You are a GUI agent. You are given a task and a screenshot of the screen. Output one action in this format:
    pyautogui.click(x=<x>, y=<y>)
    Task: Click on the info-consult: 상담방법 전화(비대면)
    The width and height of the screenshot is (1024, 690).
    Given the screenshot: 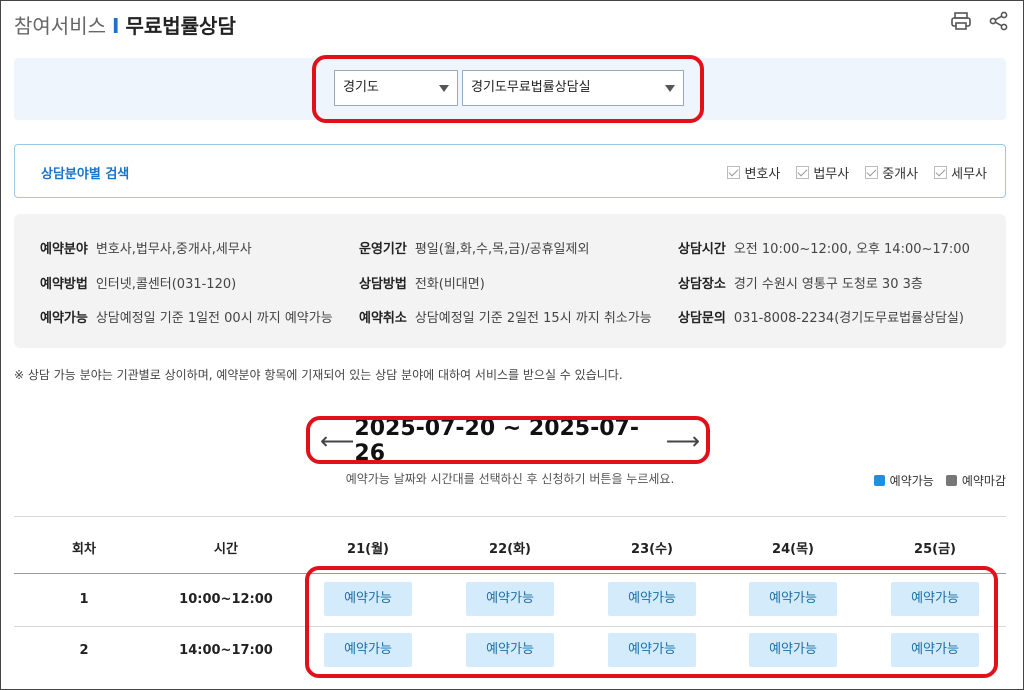 What is the action you would take?
    pyautogui.click(x=422, y=282)
    